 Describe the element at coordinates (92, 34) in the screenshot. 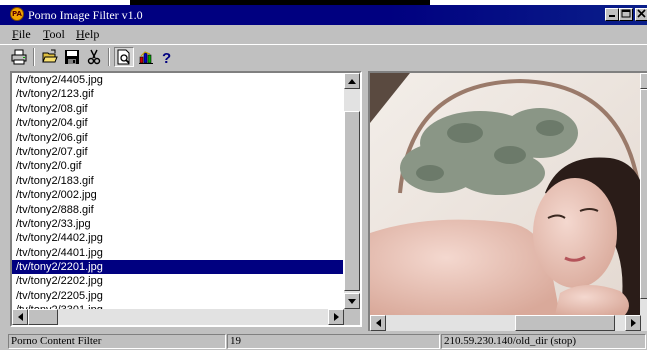

I see `menu-help-label: elp` at that location.